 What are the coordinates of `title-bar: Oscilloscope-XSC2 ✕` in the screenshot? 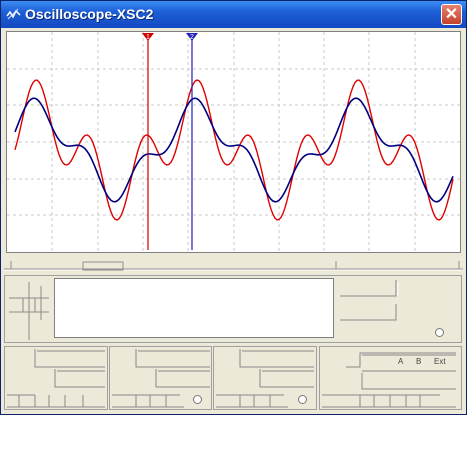 It's located at (233, 14).